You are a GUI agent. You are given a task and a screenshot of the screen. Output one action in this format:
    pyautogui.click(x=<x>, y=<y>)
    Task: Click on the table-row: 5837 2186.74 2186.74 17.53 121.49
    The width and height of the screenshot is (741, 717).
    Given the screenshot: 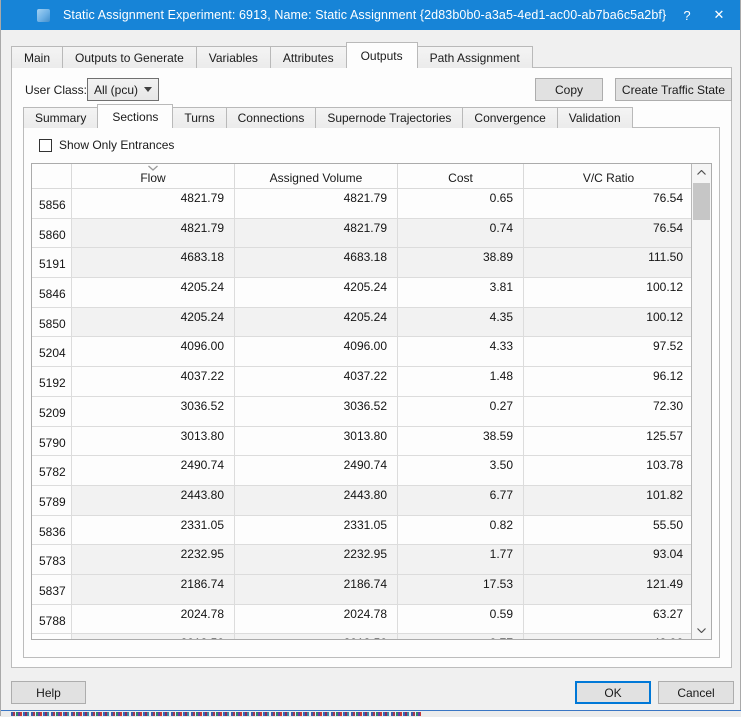 What is the action you would take?
    pyautogui.click(x=361, y=589)
    